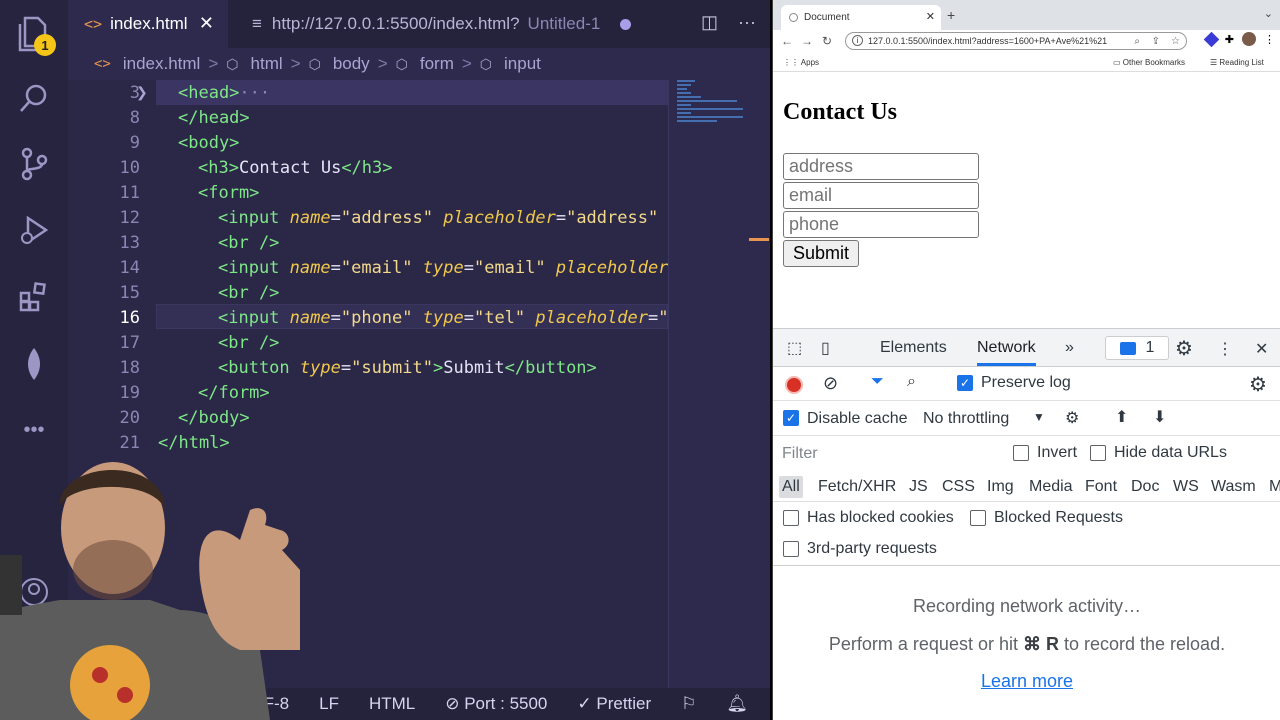 Image resolution: width=1280 pixels, height=720 pixels. Describe the element at coordinates (214, 418) in the screenshot. I see `code-line: </body>` at that location.